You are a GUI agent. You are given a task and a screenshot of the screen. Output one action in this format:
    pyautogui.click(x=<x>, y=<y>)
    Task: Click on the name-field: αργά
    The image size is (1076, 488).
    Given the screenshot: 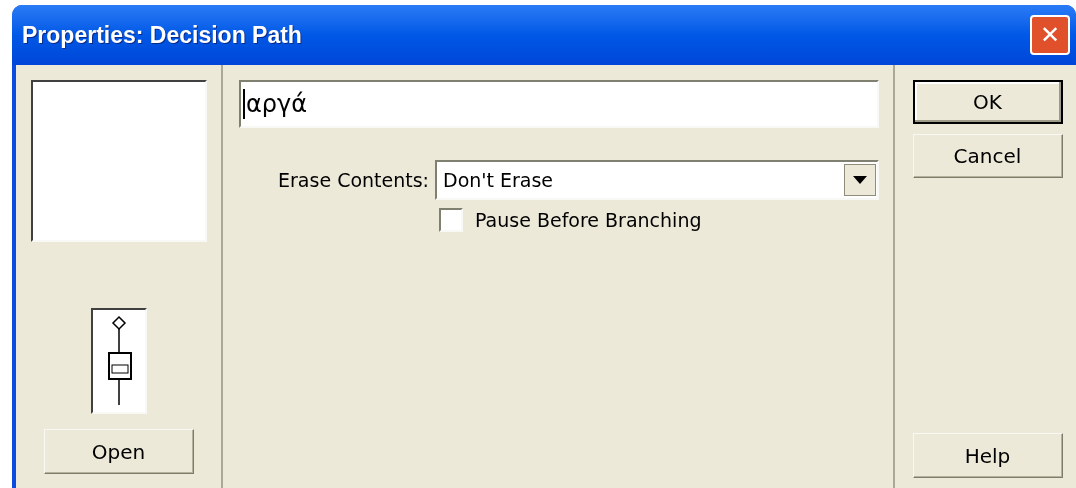 What is the action you would take?
    pyautogui.click(x=559, y=104)
    